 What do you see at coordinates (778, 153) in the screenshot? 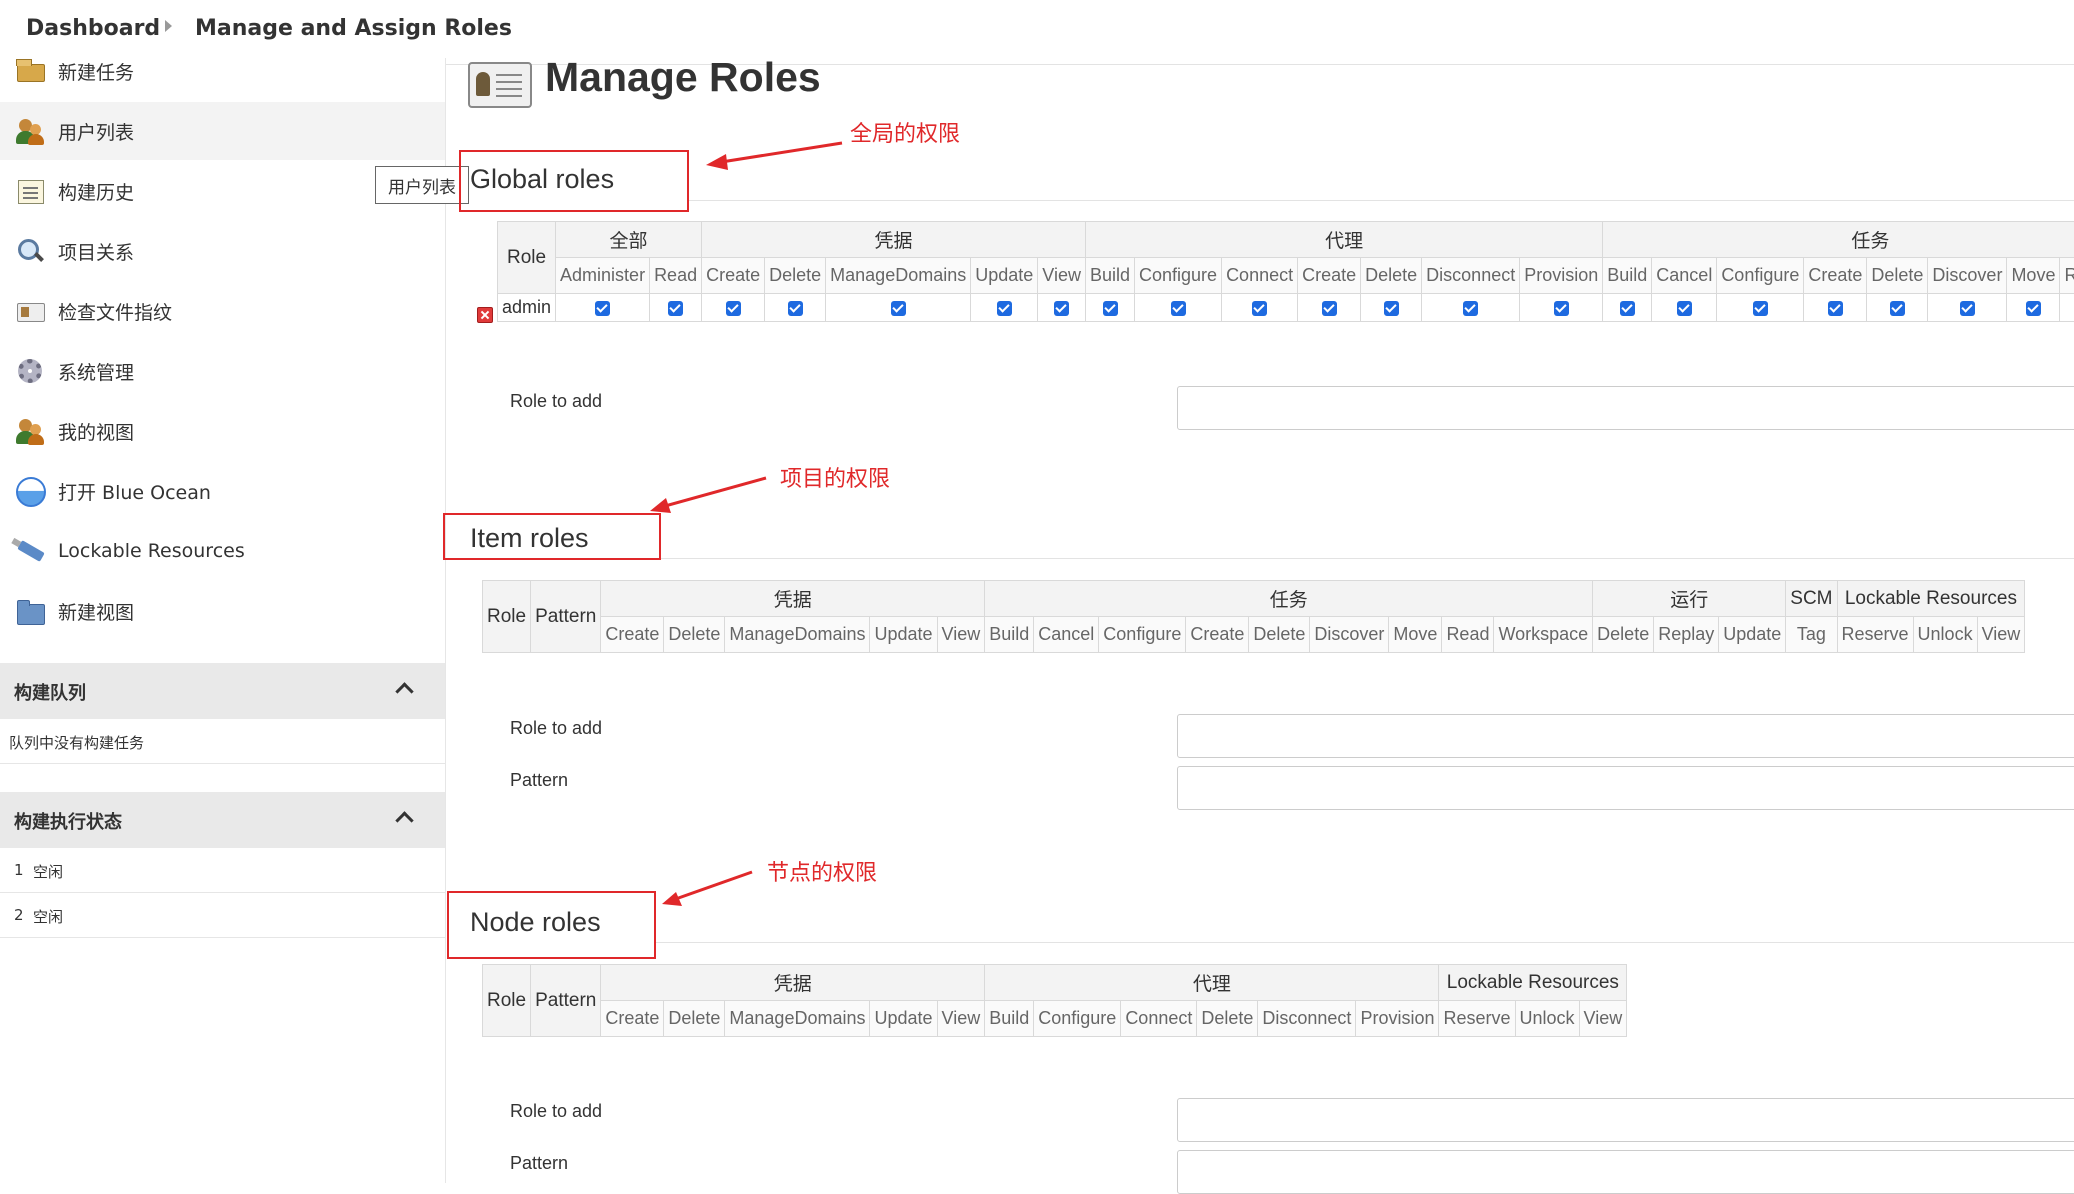
I see `arrow-global` at bounding box center [778, 153].